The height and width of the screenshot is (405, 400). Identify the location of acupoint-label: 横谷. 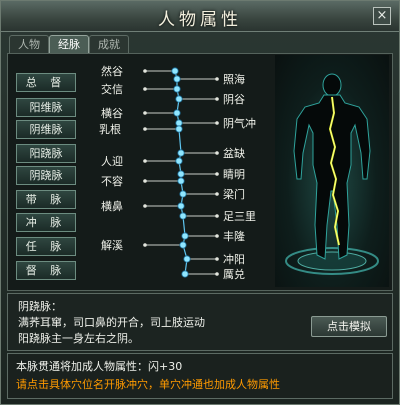
(112, 113).